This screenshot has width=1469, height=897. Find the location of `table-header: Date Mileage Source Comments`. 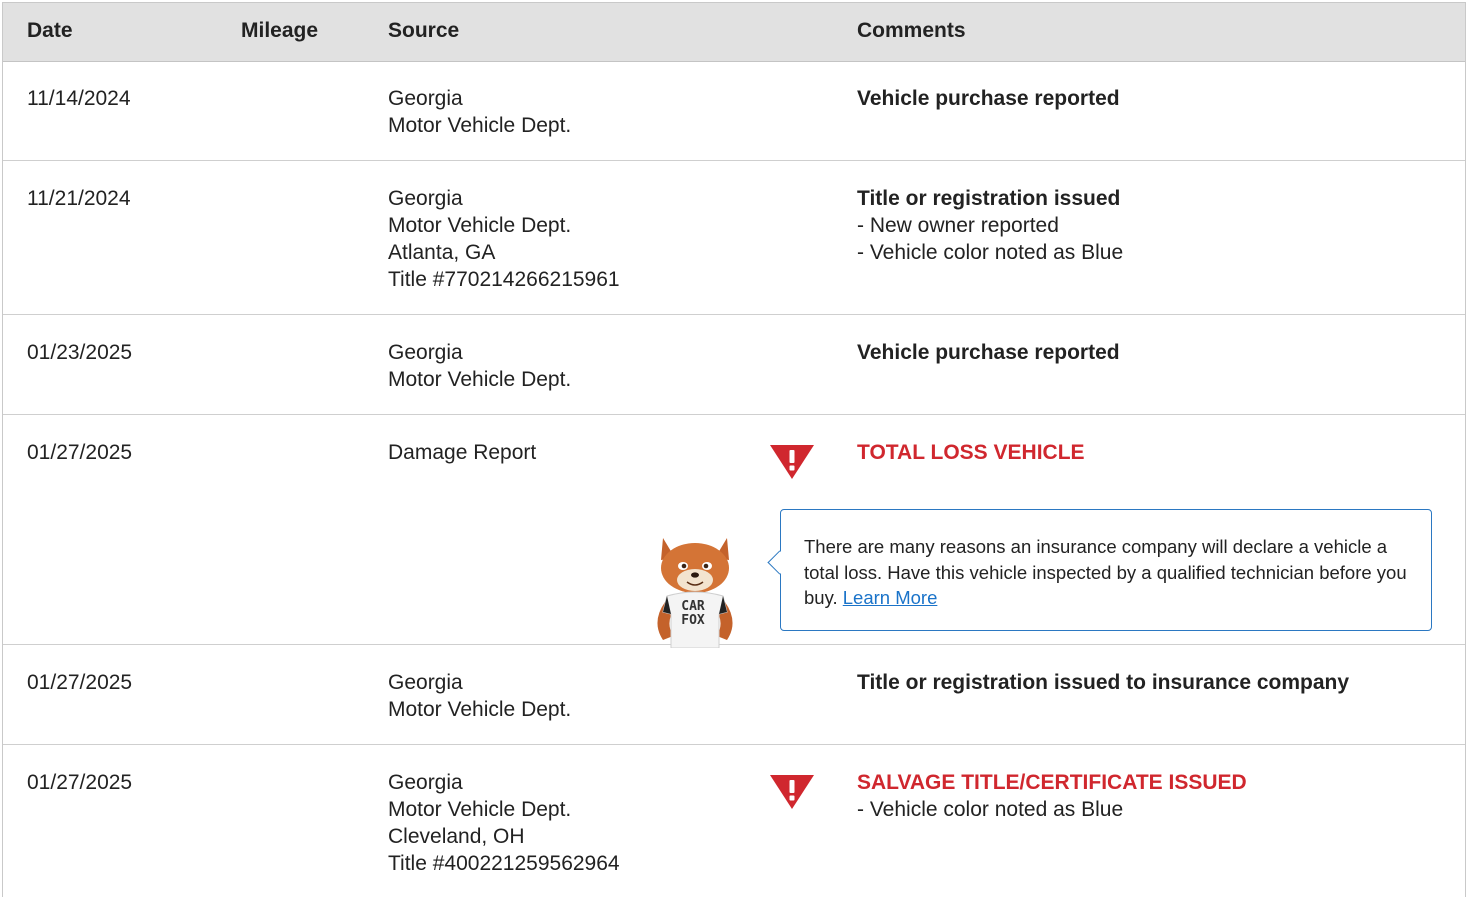

table-header: Date Mileage Source Comments is located at coordinates (734, 32).